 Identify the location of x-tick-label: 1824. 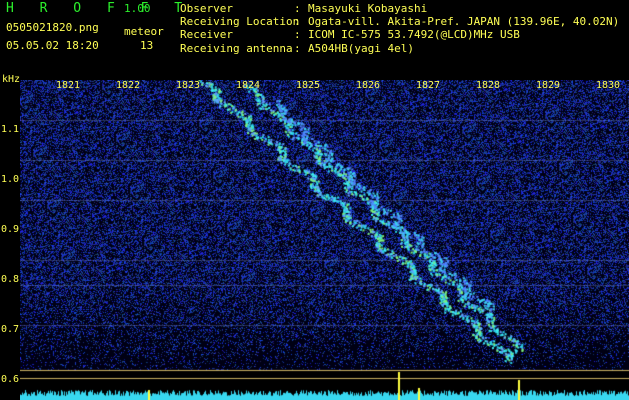
(248, 85).